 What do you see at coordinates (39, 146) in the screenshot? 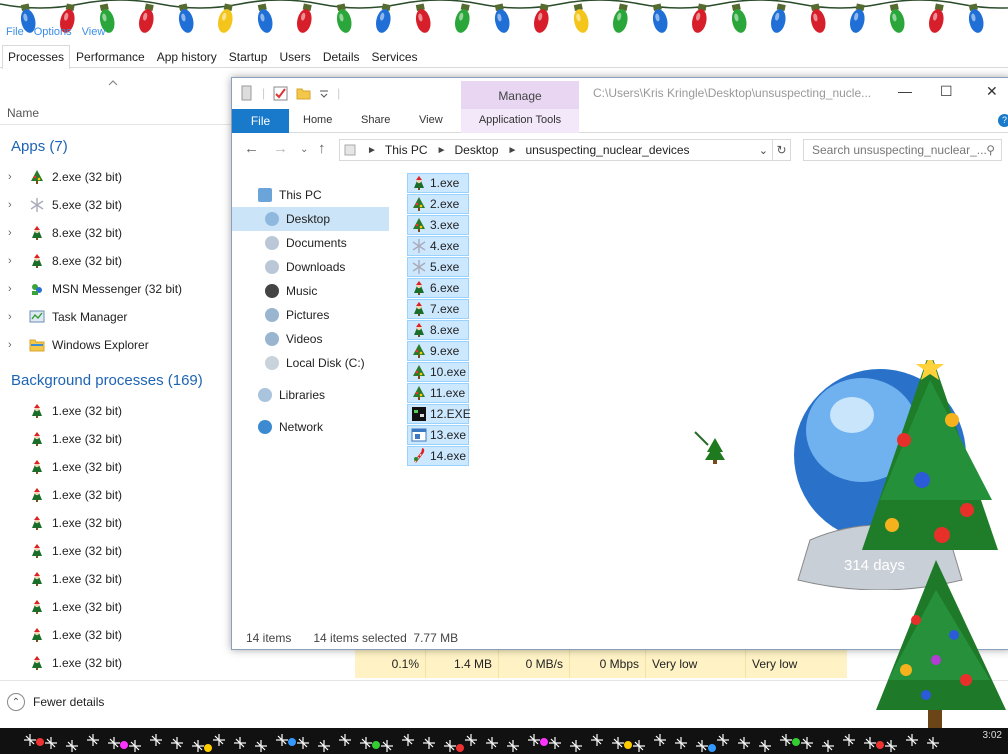
I see `apps-group-header: Apps (7)` at bounding box center [39, 146].